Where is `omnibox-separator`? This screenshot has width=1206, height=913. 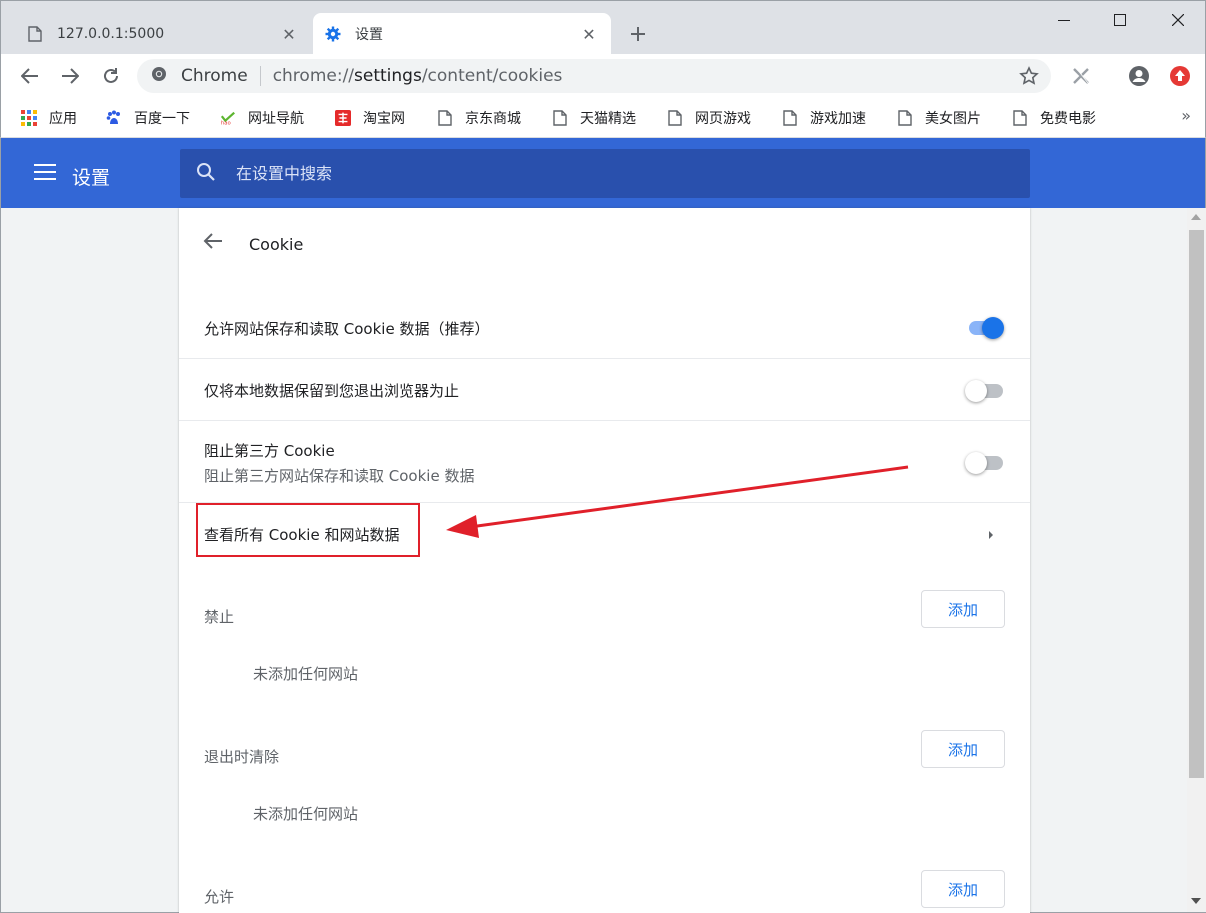 omnibox-separator is located at coordinates (260, 76).